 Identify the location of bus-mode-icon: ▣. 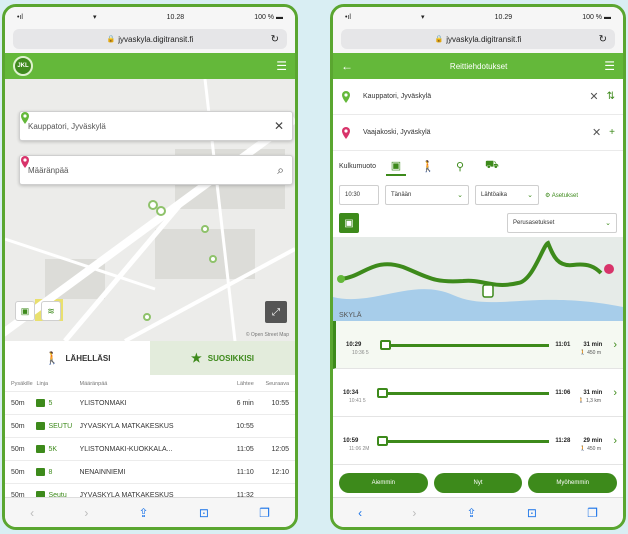
(395, 166).